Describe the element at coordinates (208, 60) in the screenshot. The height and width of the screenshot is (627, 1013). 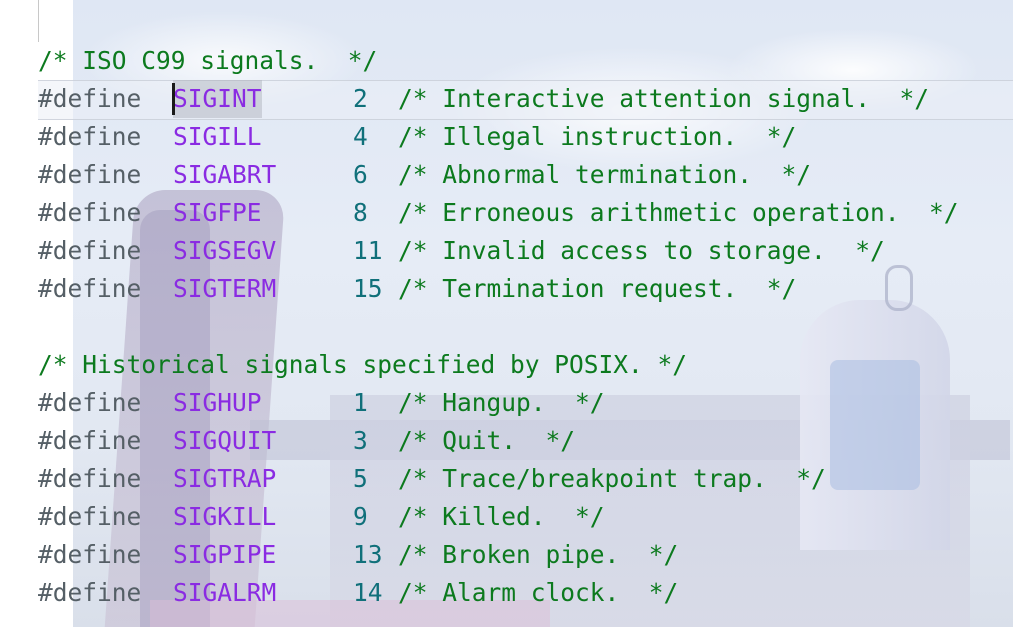
I see `code-comment: /* ISO C99 signals. */` at that location.